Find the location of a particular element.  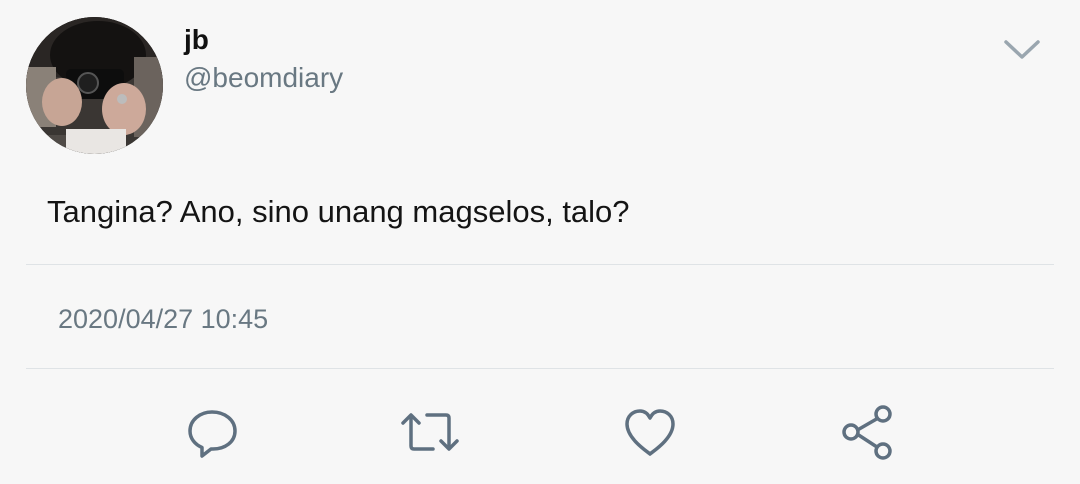

retweet-button is located at coordinates (430, 432).